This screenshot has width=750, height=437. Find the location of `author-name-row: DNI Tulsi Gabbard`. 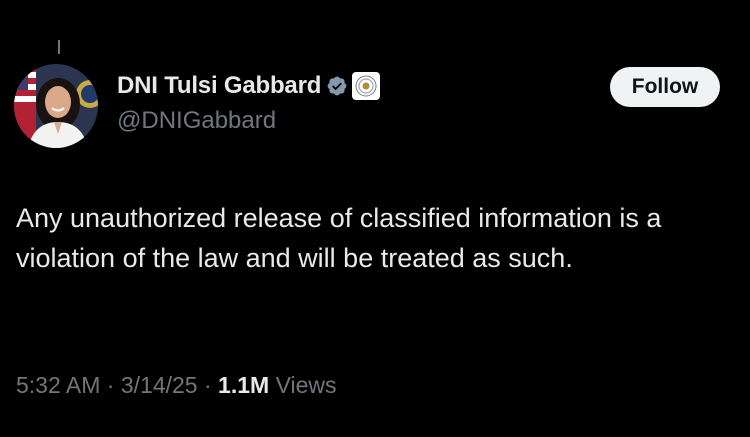

author-name-row: DNI Tulsi Gabbard is located at coordinates (249, 86).